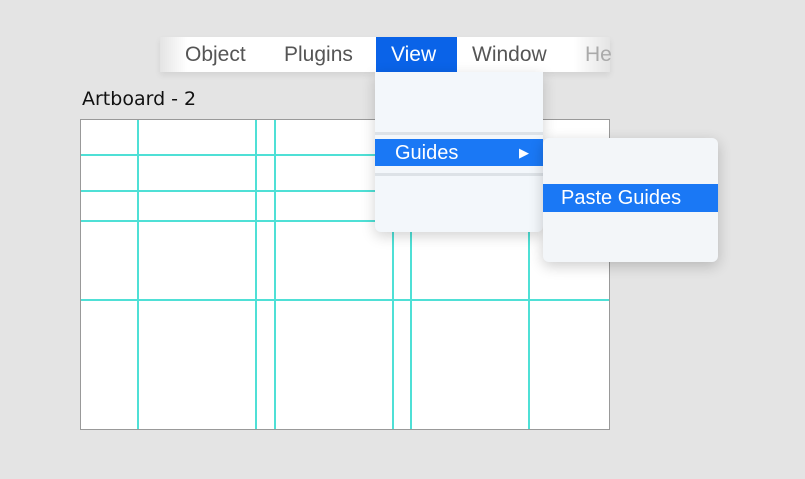 The image size is (805, 479). I want to click on menu-item-guides: Guides ▶, so click(459, 152).